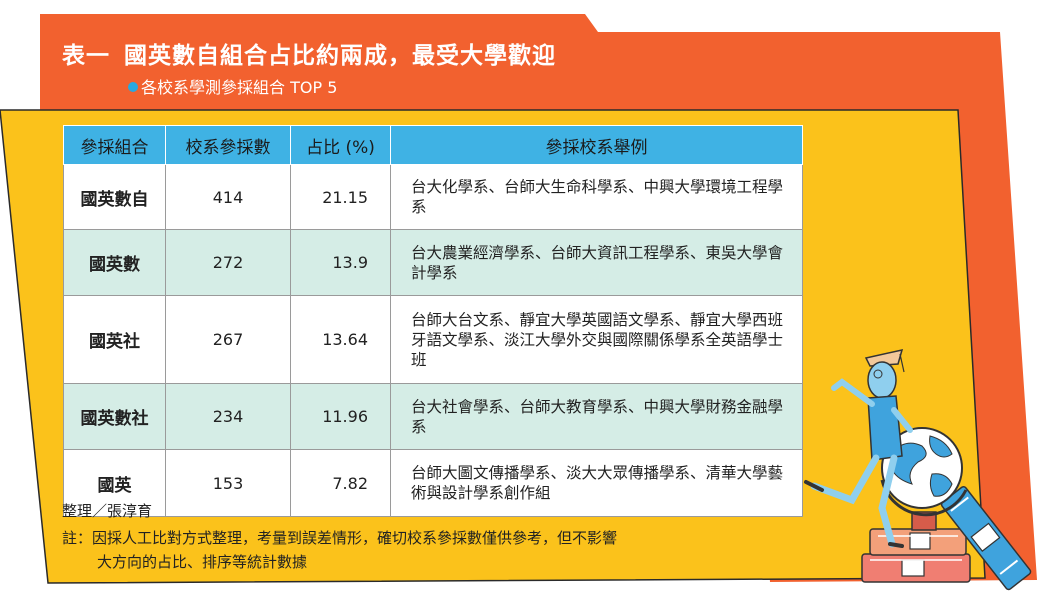 The height and width of the screenshot is (599, 1040). What do you see at coordinates (114, 262) in the screenshot?
I see `combo-cell: 國英數` at bounding box center [114, 262].